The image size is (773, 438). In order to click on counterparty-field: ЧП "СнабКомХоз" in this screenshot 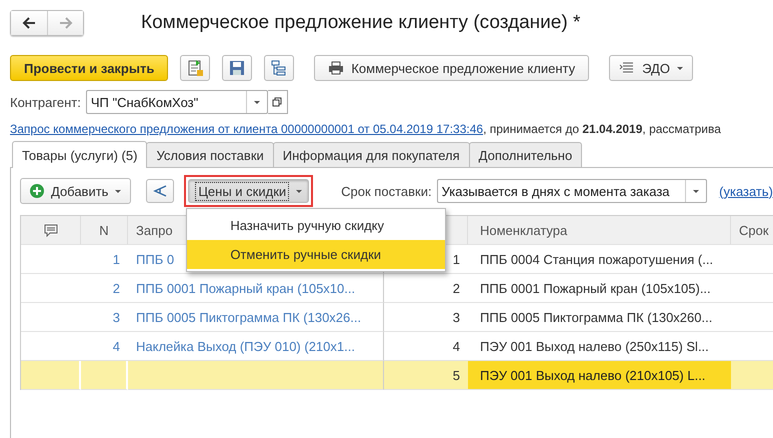, I will do `click(177, 102)`.